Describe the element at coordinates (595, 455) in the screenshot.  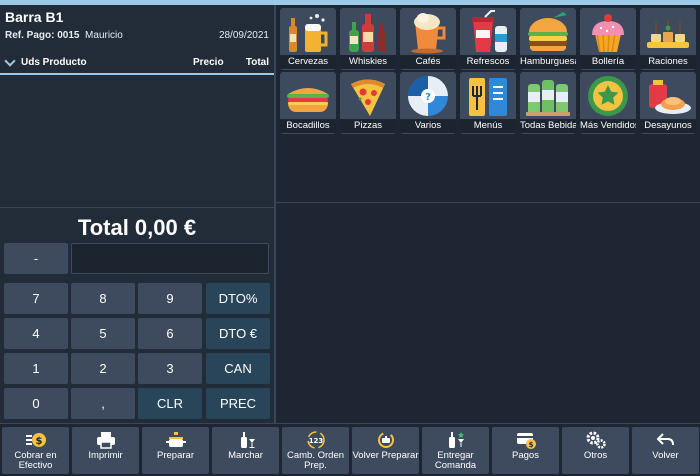
I see `button-label: Otros` at that location.